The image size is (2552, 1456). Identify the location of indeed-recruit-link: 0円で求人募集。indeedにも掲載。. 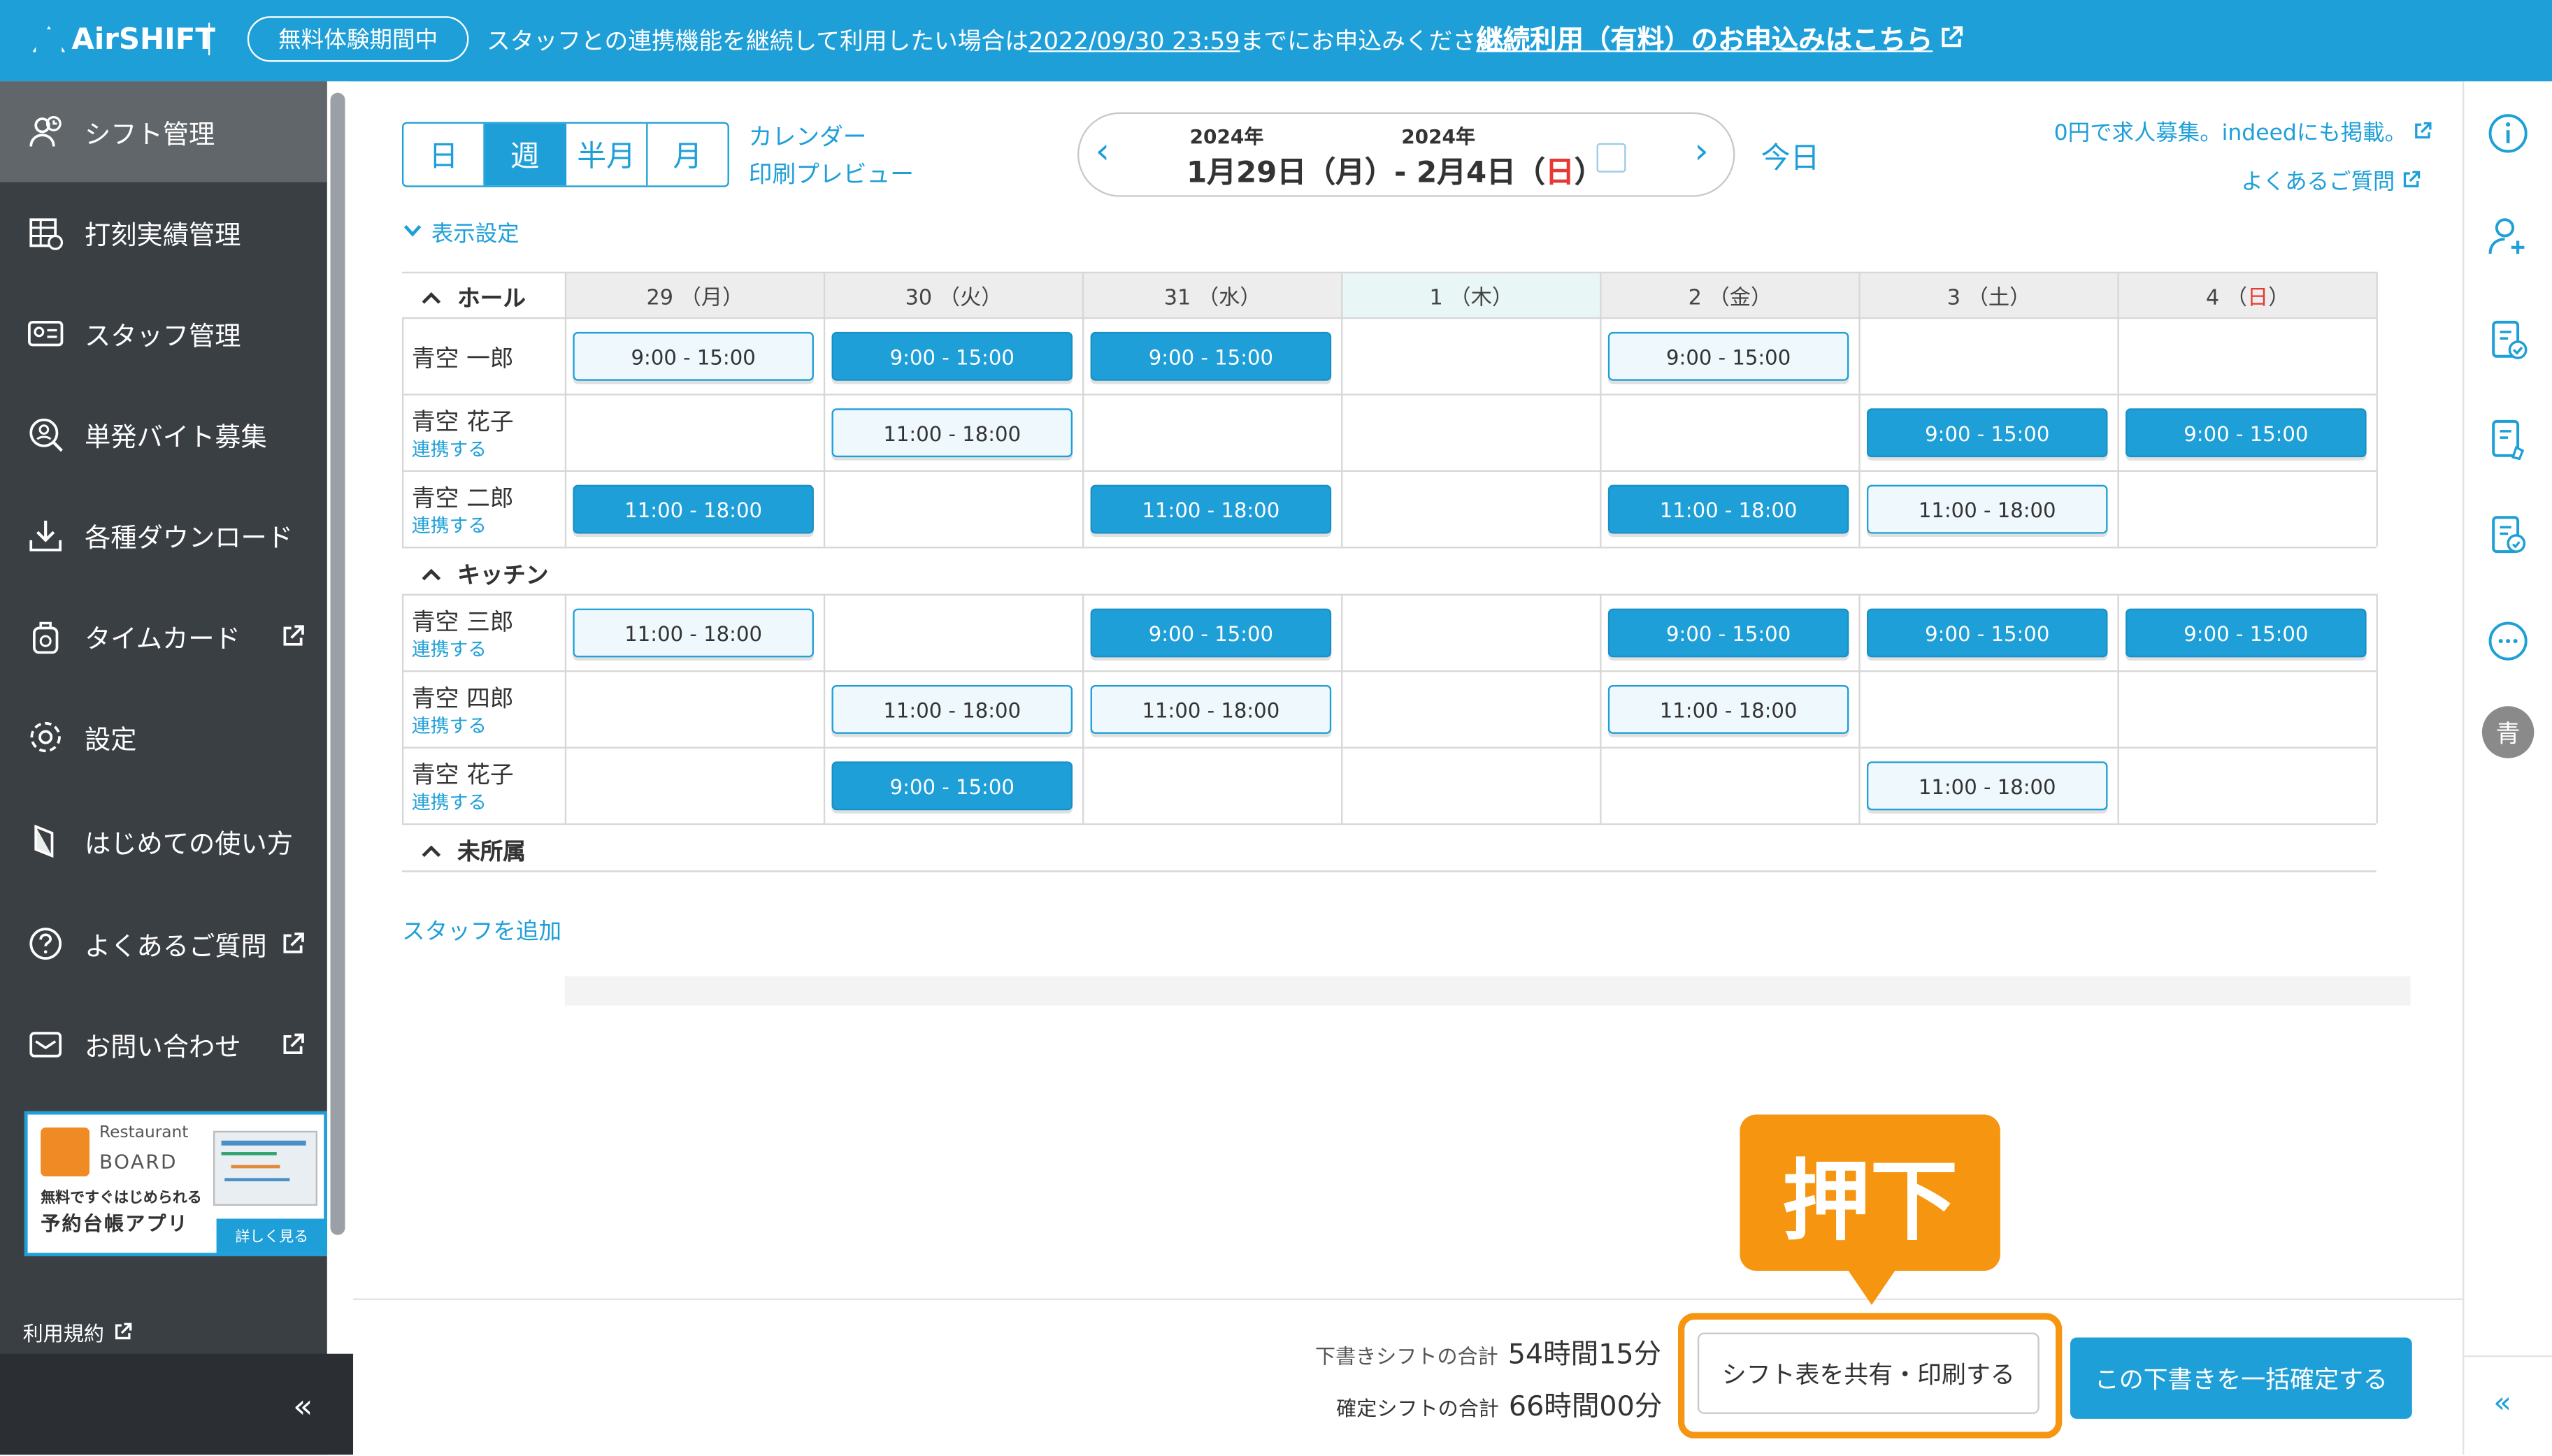
(2243, 130).